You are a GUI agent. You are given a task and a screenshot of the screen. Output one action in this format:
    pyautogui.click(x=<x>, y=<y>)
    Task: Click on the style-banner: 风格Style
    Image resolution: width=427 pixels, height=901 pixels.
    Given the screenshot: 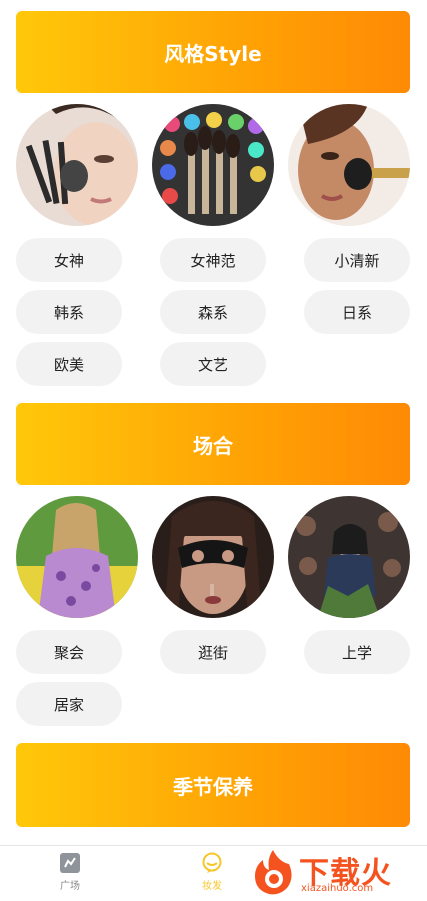 What is the action you would take?
    pyautogui.click(x=213, y=52)
    